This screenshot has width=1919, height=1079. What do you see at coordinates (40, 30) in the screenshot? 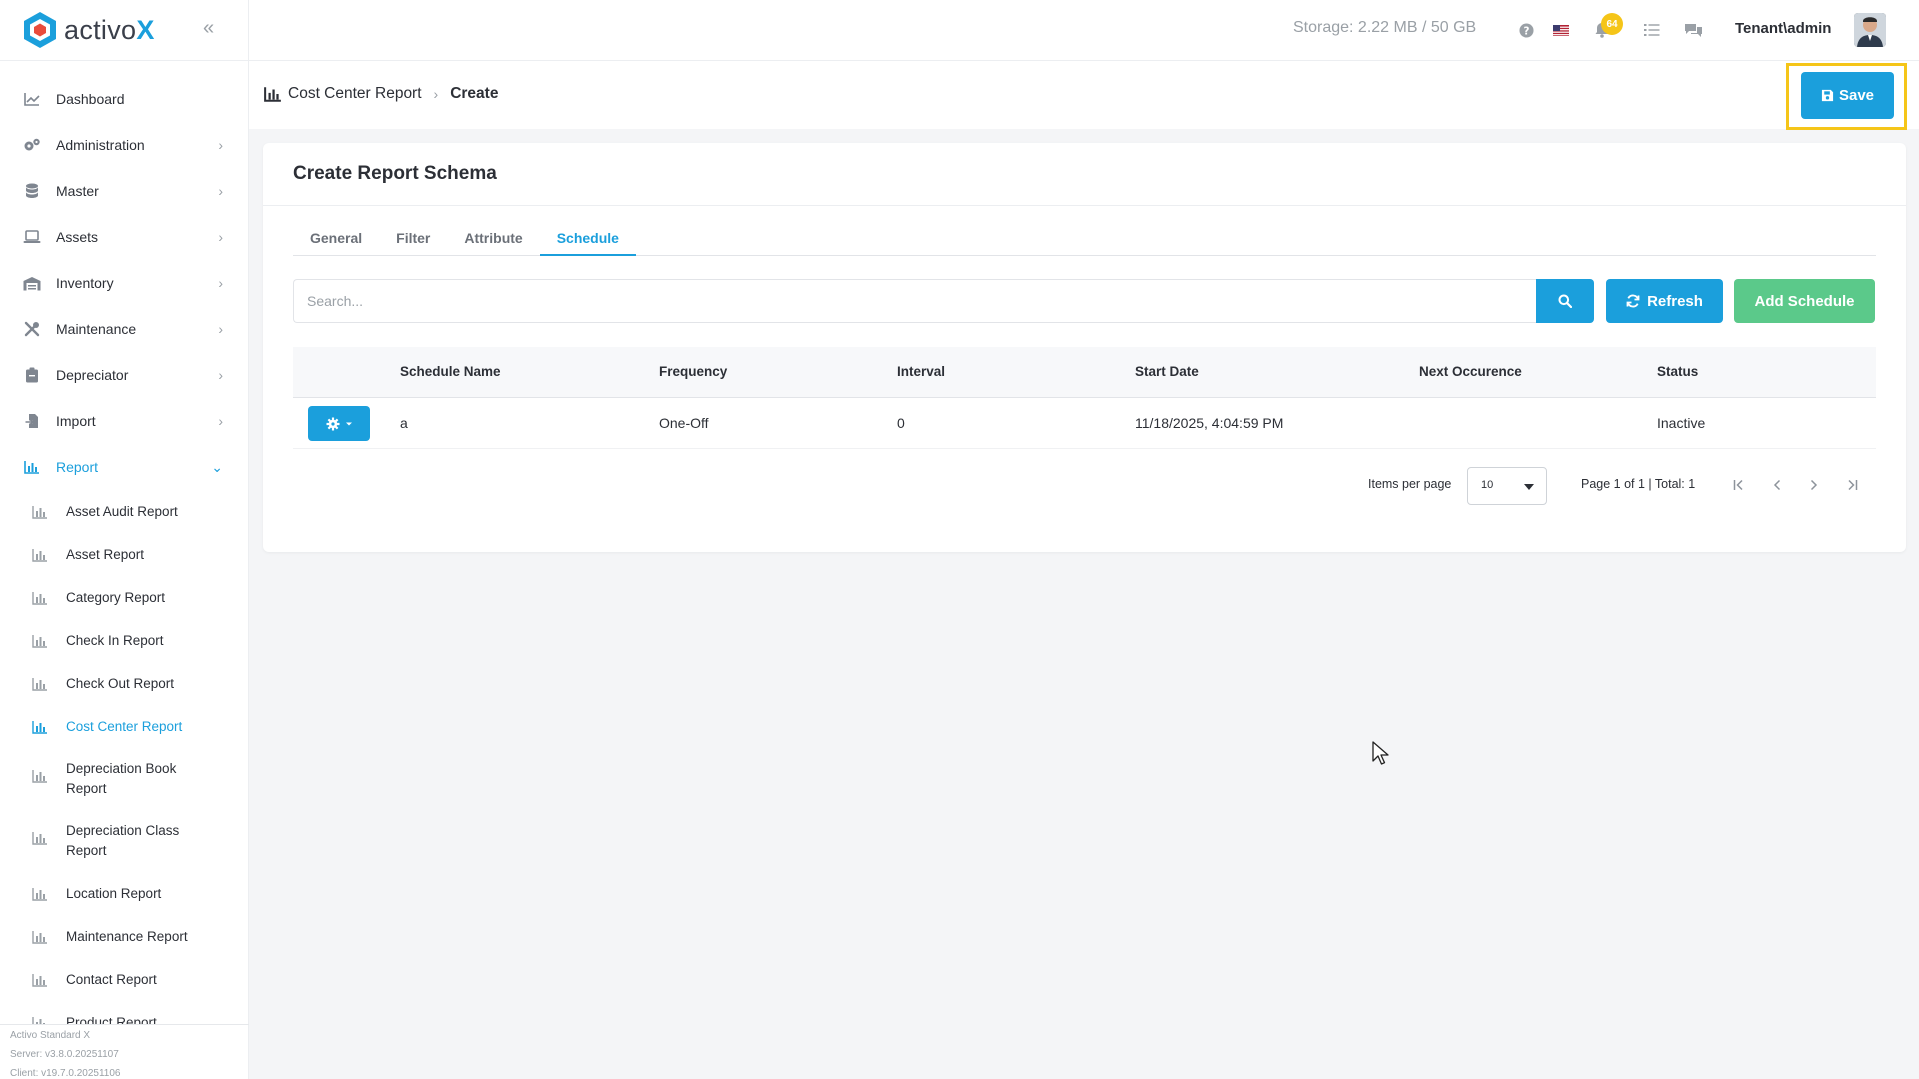
I see `activox-logo-icon` at bounding box center [40, 30].